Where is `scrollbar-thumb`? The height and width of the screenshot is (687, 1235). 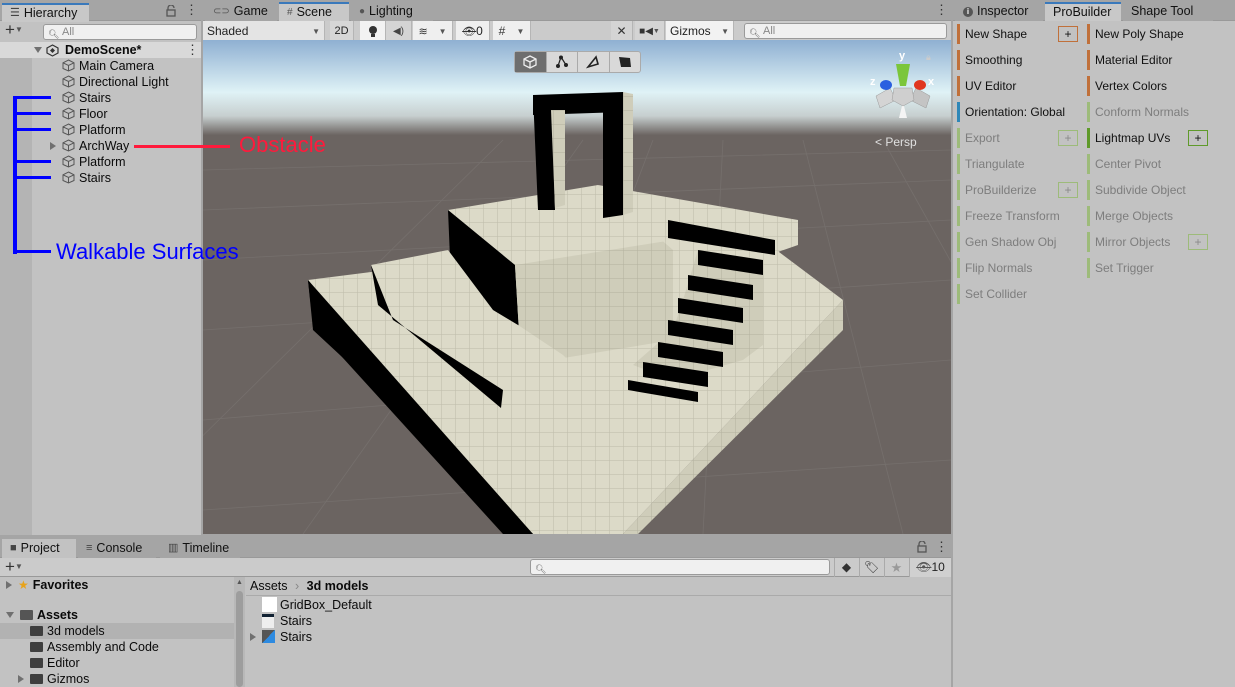
scrollbar-thumb is located at coordinates (239, 639).